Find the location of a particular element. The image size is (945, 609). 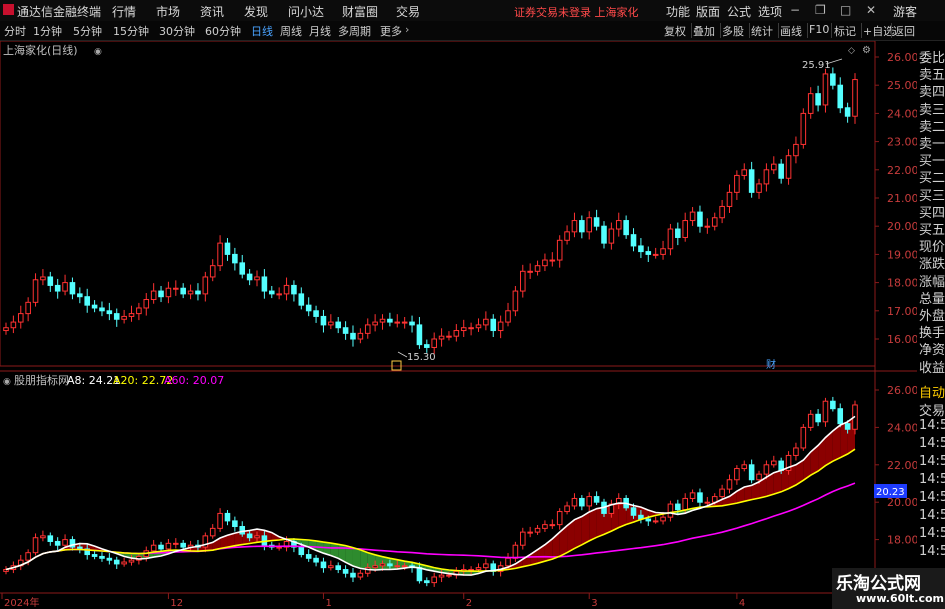

period-tab-daily: 日线 is located at coordinates (262, 31).